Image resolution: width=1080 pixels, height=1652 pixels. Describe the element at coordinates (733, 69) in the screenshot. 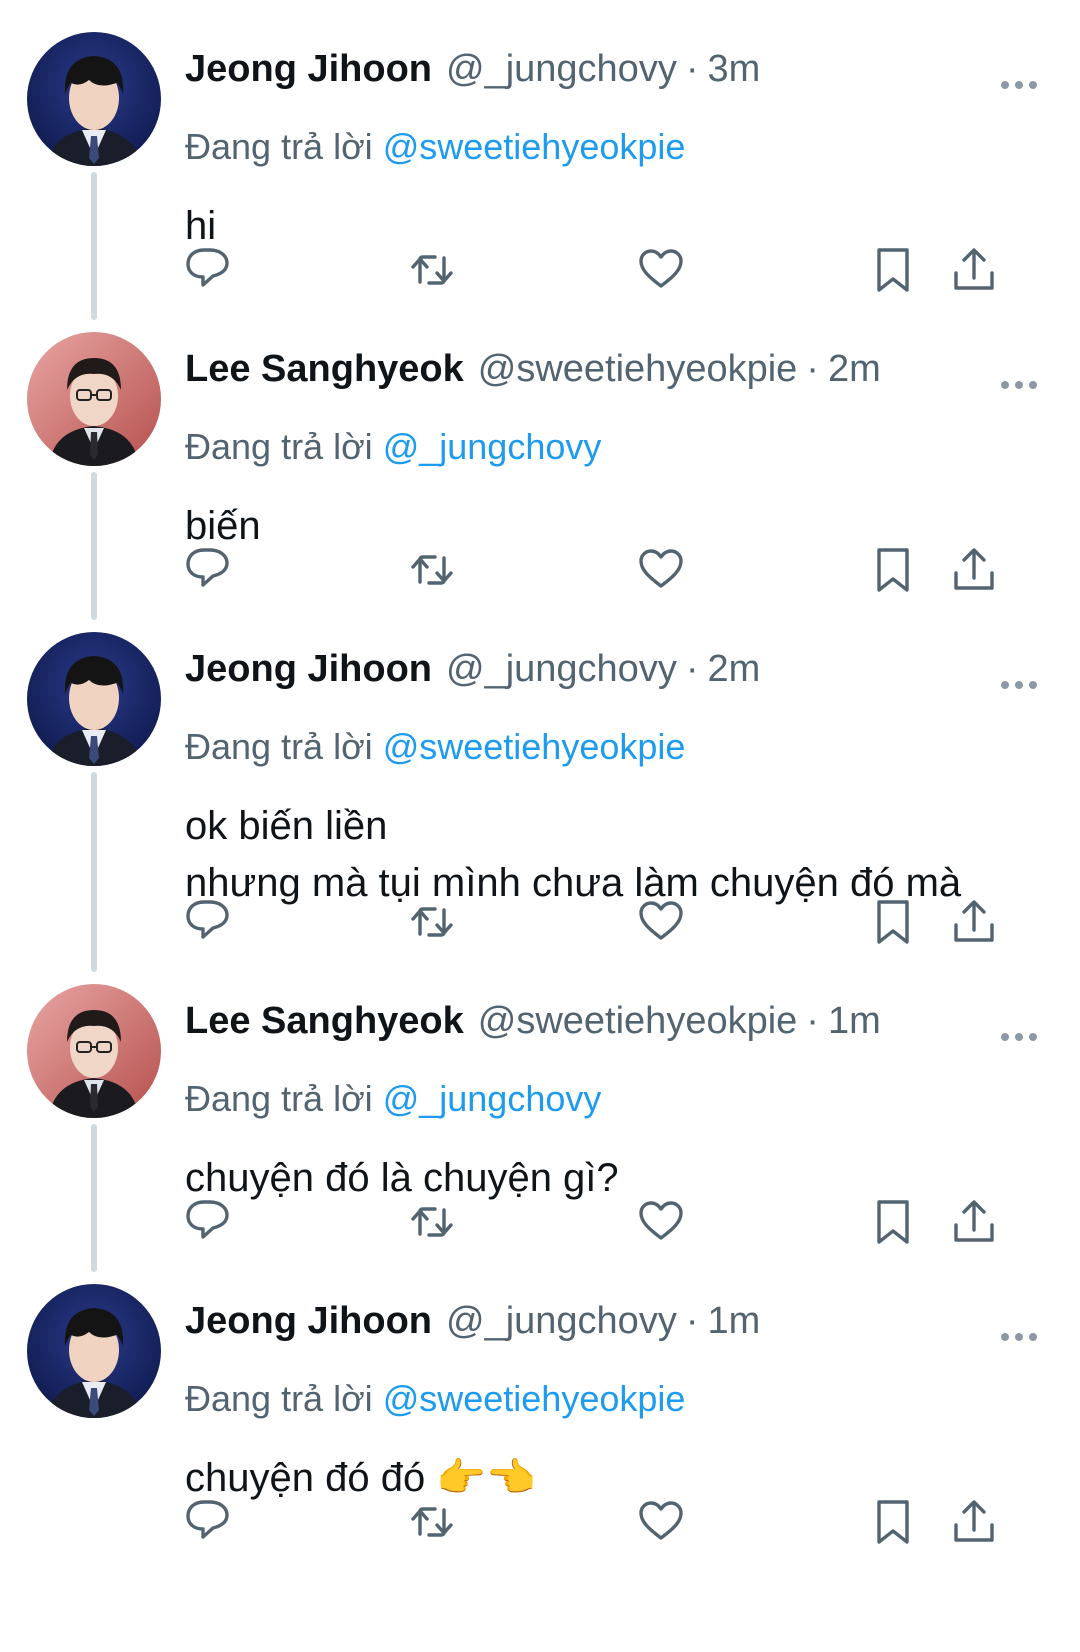

I see `timestamp: 3m` at that location.